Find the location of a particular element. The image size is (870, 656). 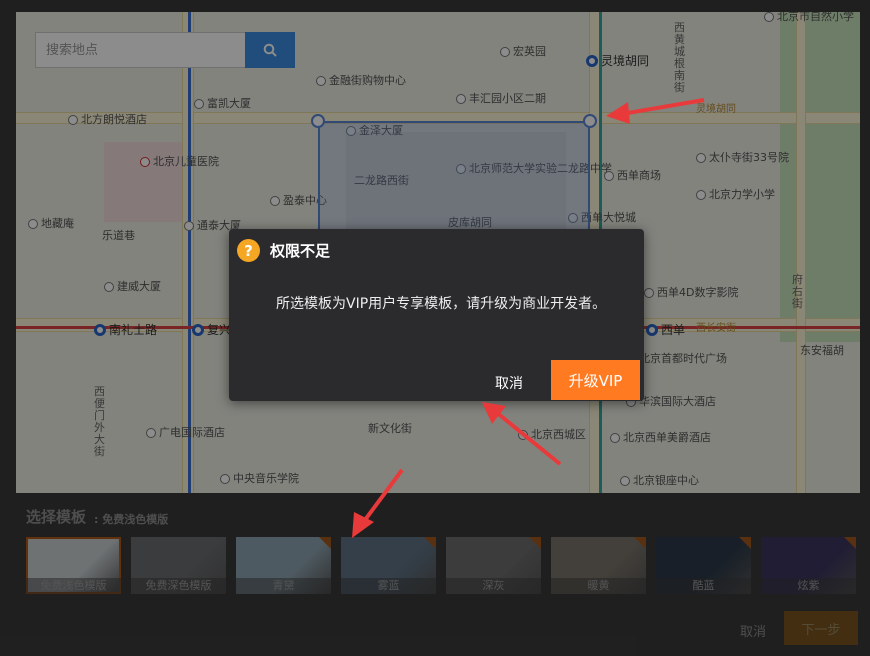

upgrade-vip-button: 升级VIP is located at coordinates (595, 380).